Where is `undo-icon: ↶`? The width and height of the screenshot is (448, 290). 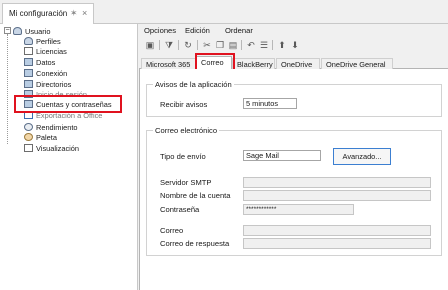
undo-icon: ↶ is located at coordinates (251, 45).